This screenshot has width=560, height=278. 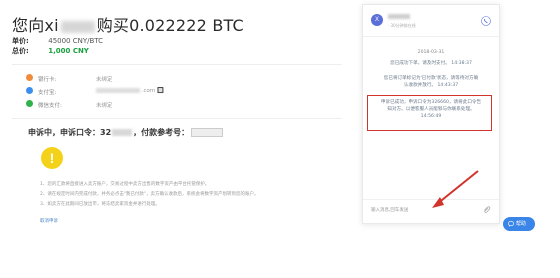 I want to click on payment-value: .com 🔲, so click(x=130, y=91).